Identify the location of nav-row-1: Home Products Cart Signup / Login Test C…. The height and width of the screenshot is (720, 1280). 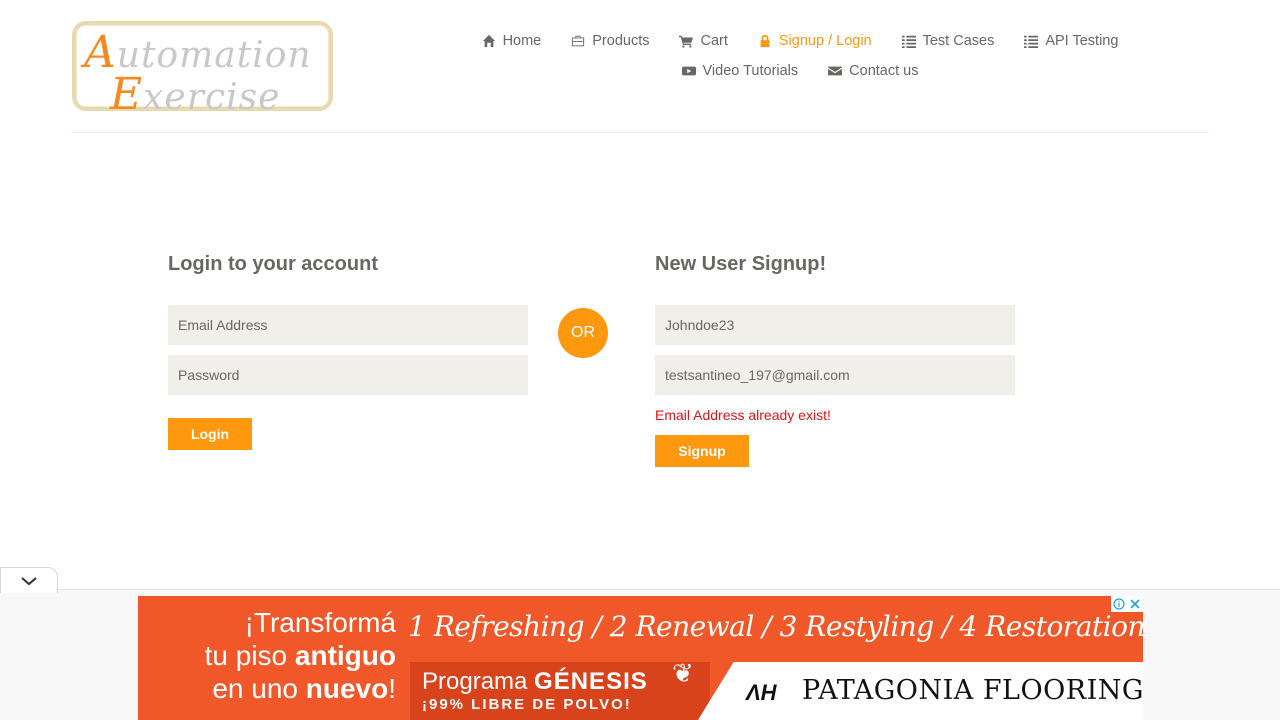
(800, 41).